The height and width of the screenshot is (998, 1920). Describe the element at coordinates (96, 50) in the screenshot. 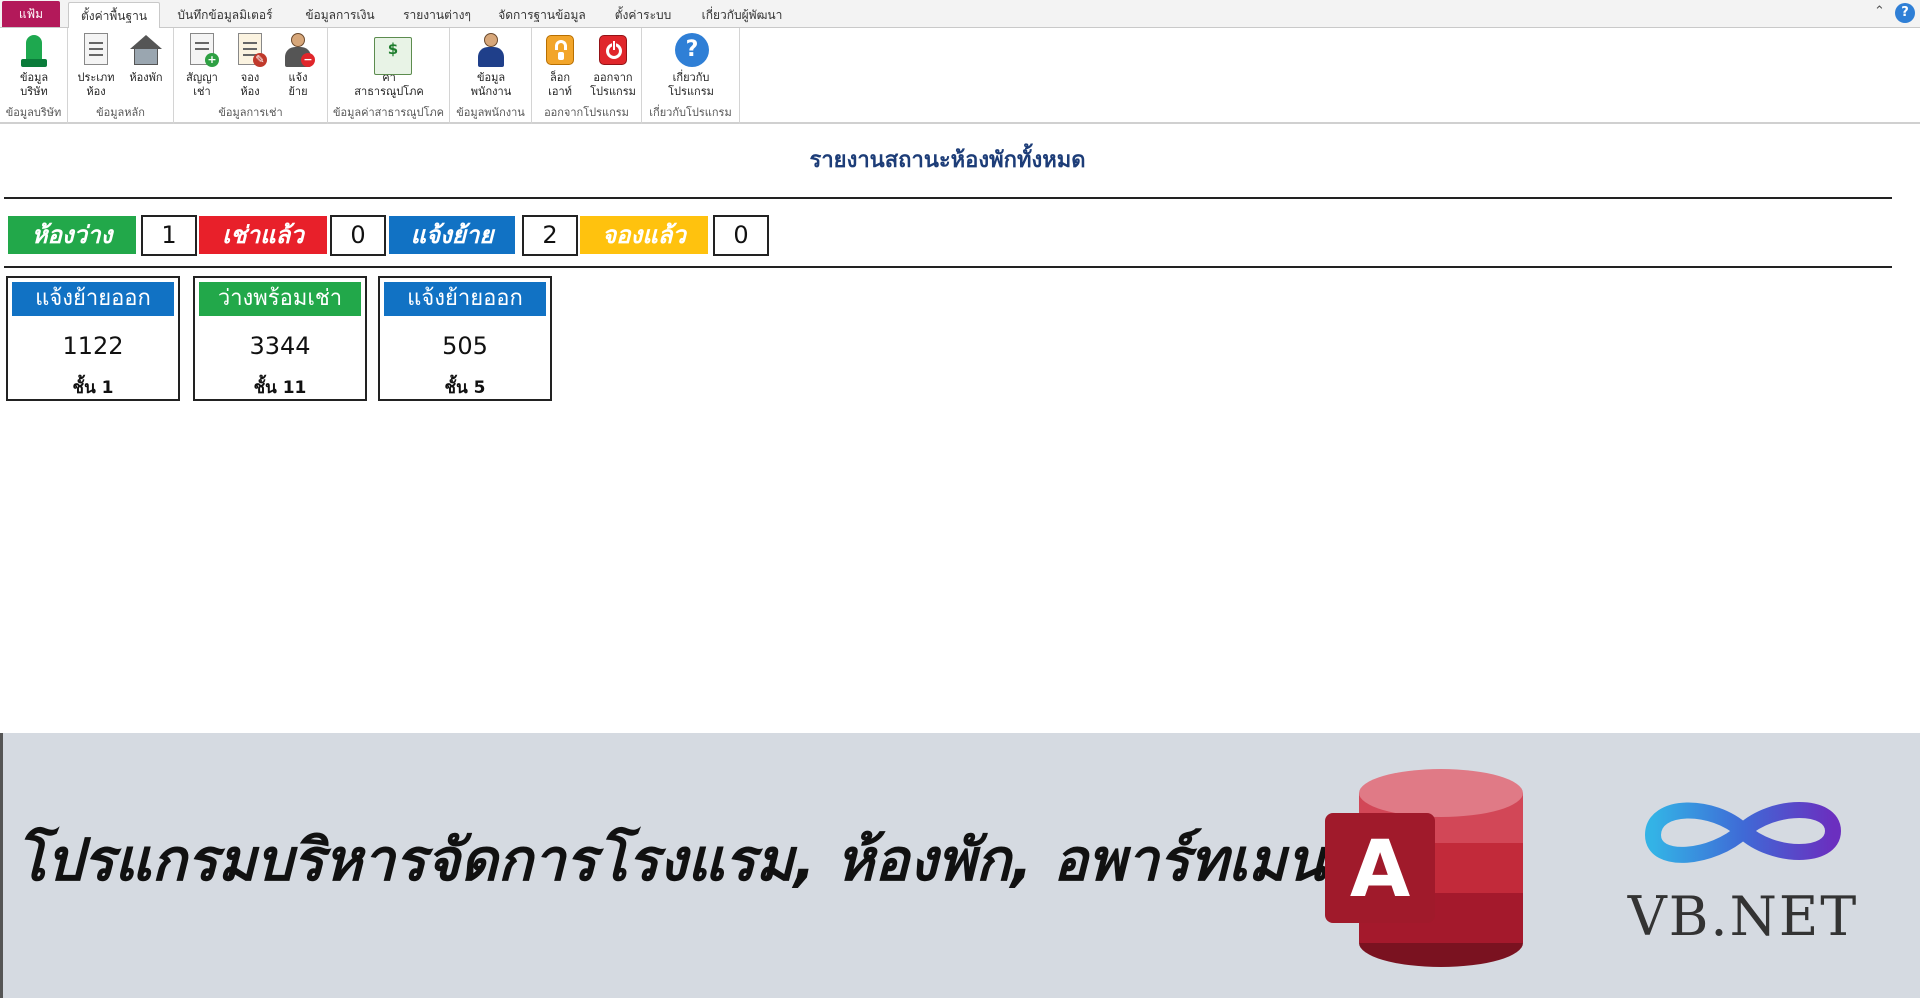

I see `room-type-icon` at that location.